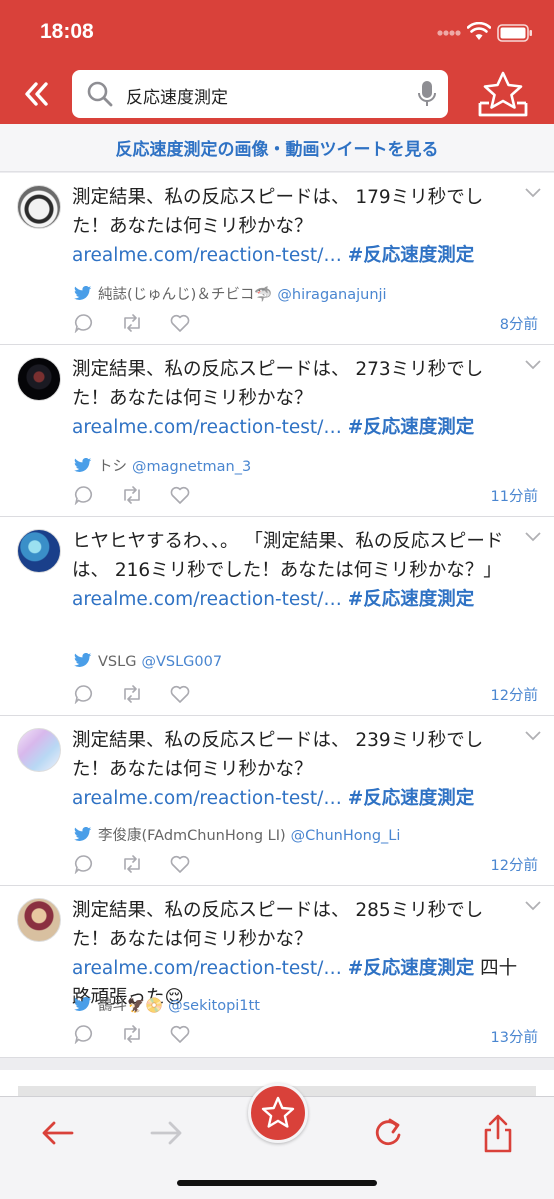 The width and height of the screenshot is (554, 1199). I want to click on media-tweets-banner: 反応速度測定の画像・動画ツイートを見る, so click(277, 148).